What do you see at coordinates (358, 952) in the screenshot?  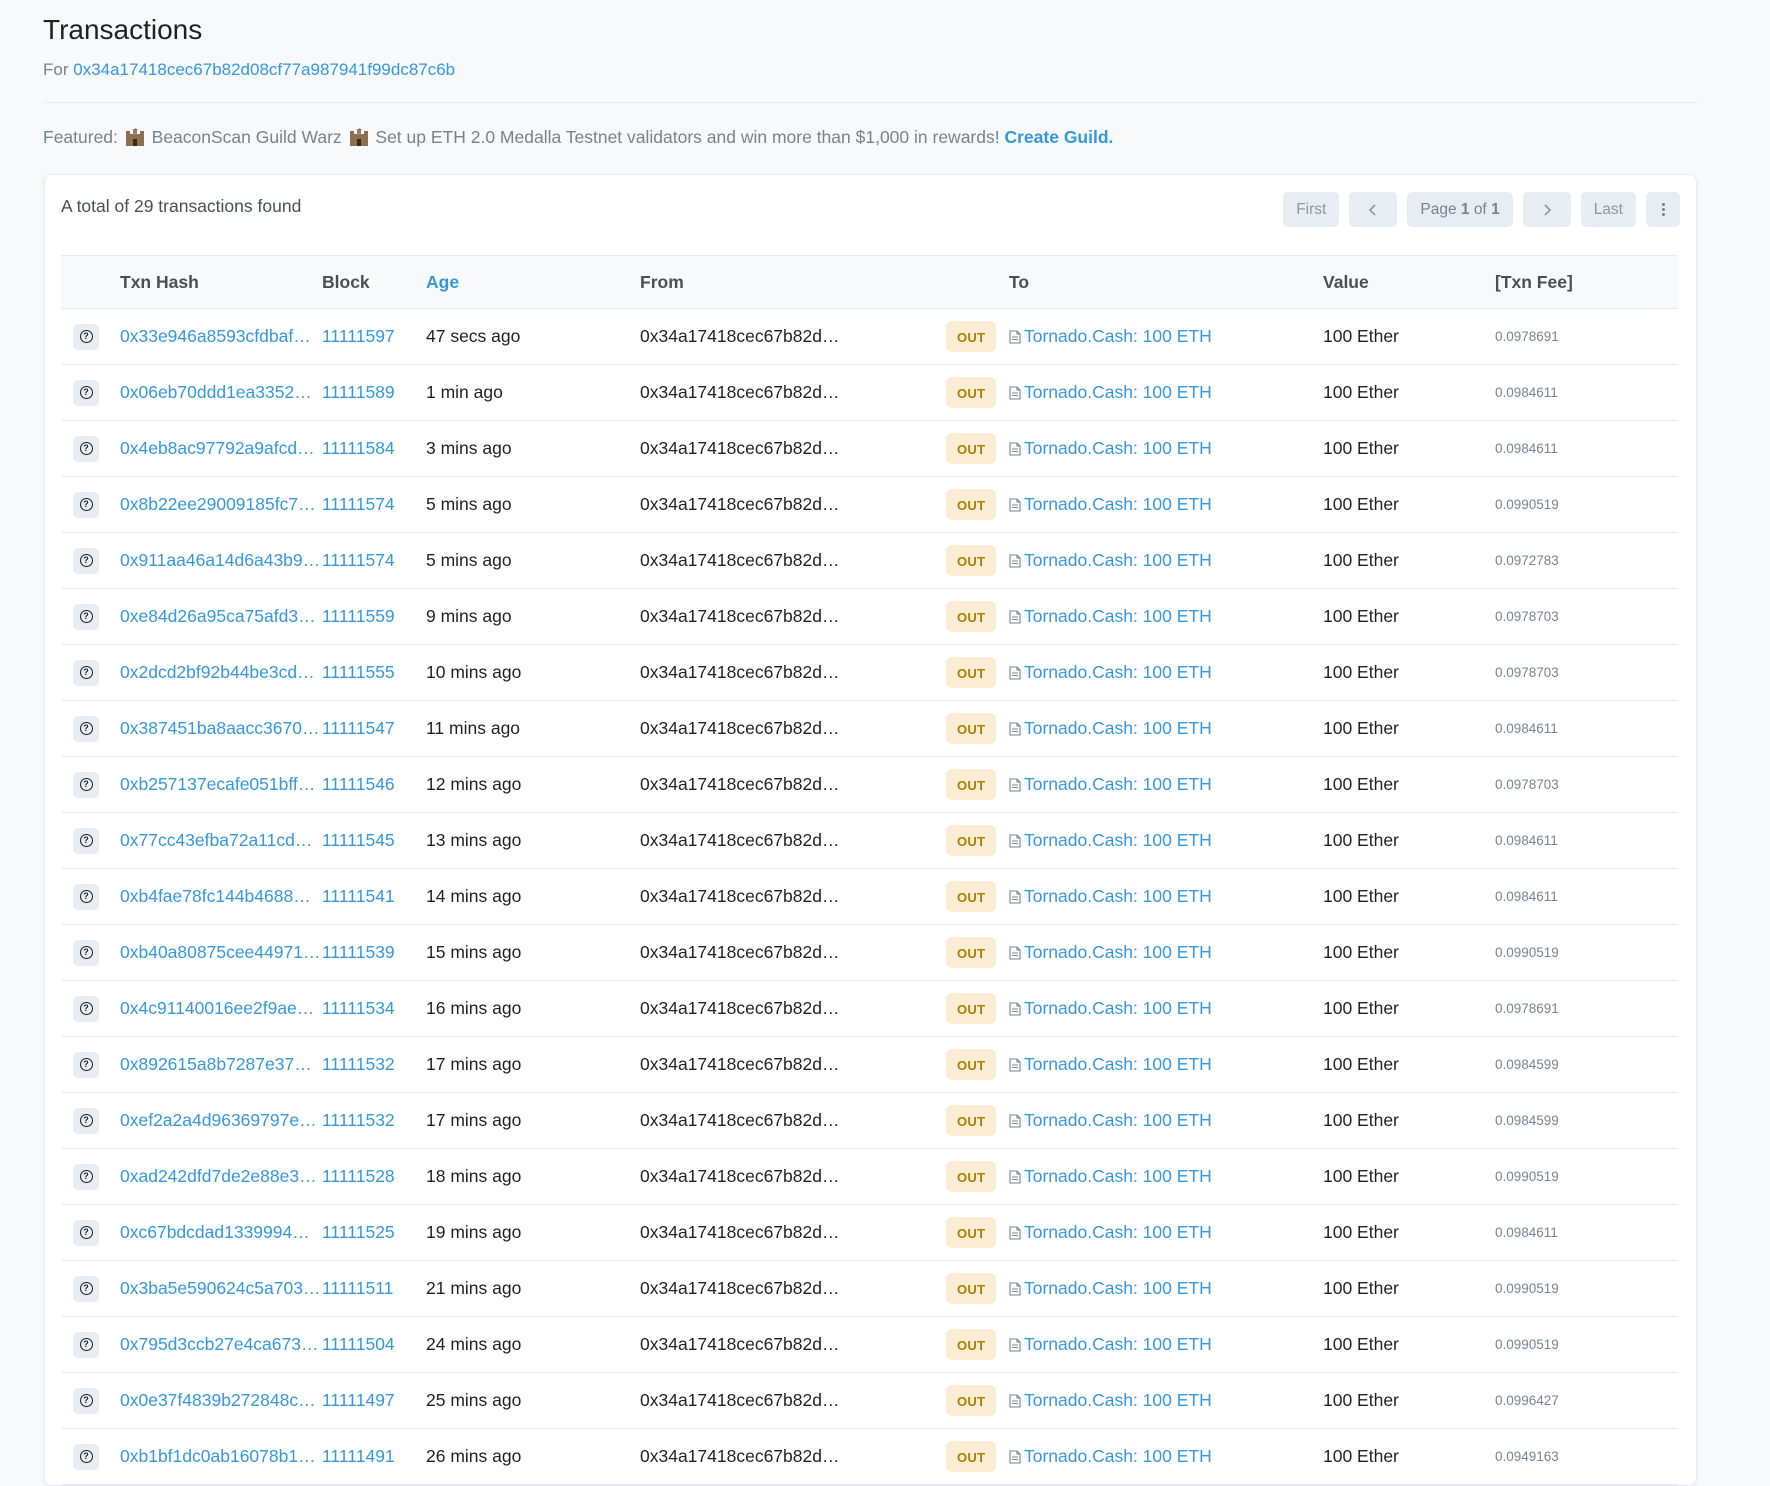 I see `block-link: 11111539` at bounding box center [358, 952].